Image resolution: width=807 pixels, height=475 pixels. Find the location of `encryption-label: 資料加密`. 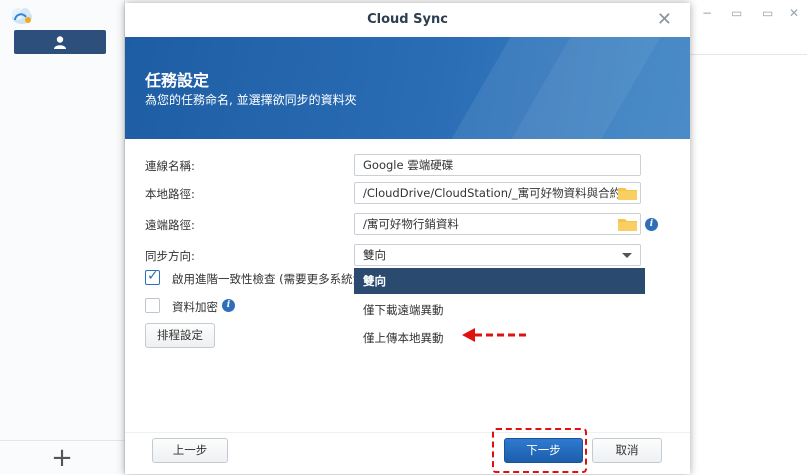

encryption-label: 資料加密 is located at coordinates (195, 307).